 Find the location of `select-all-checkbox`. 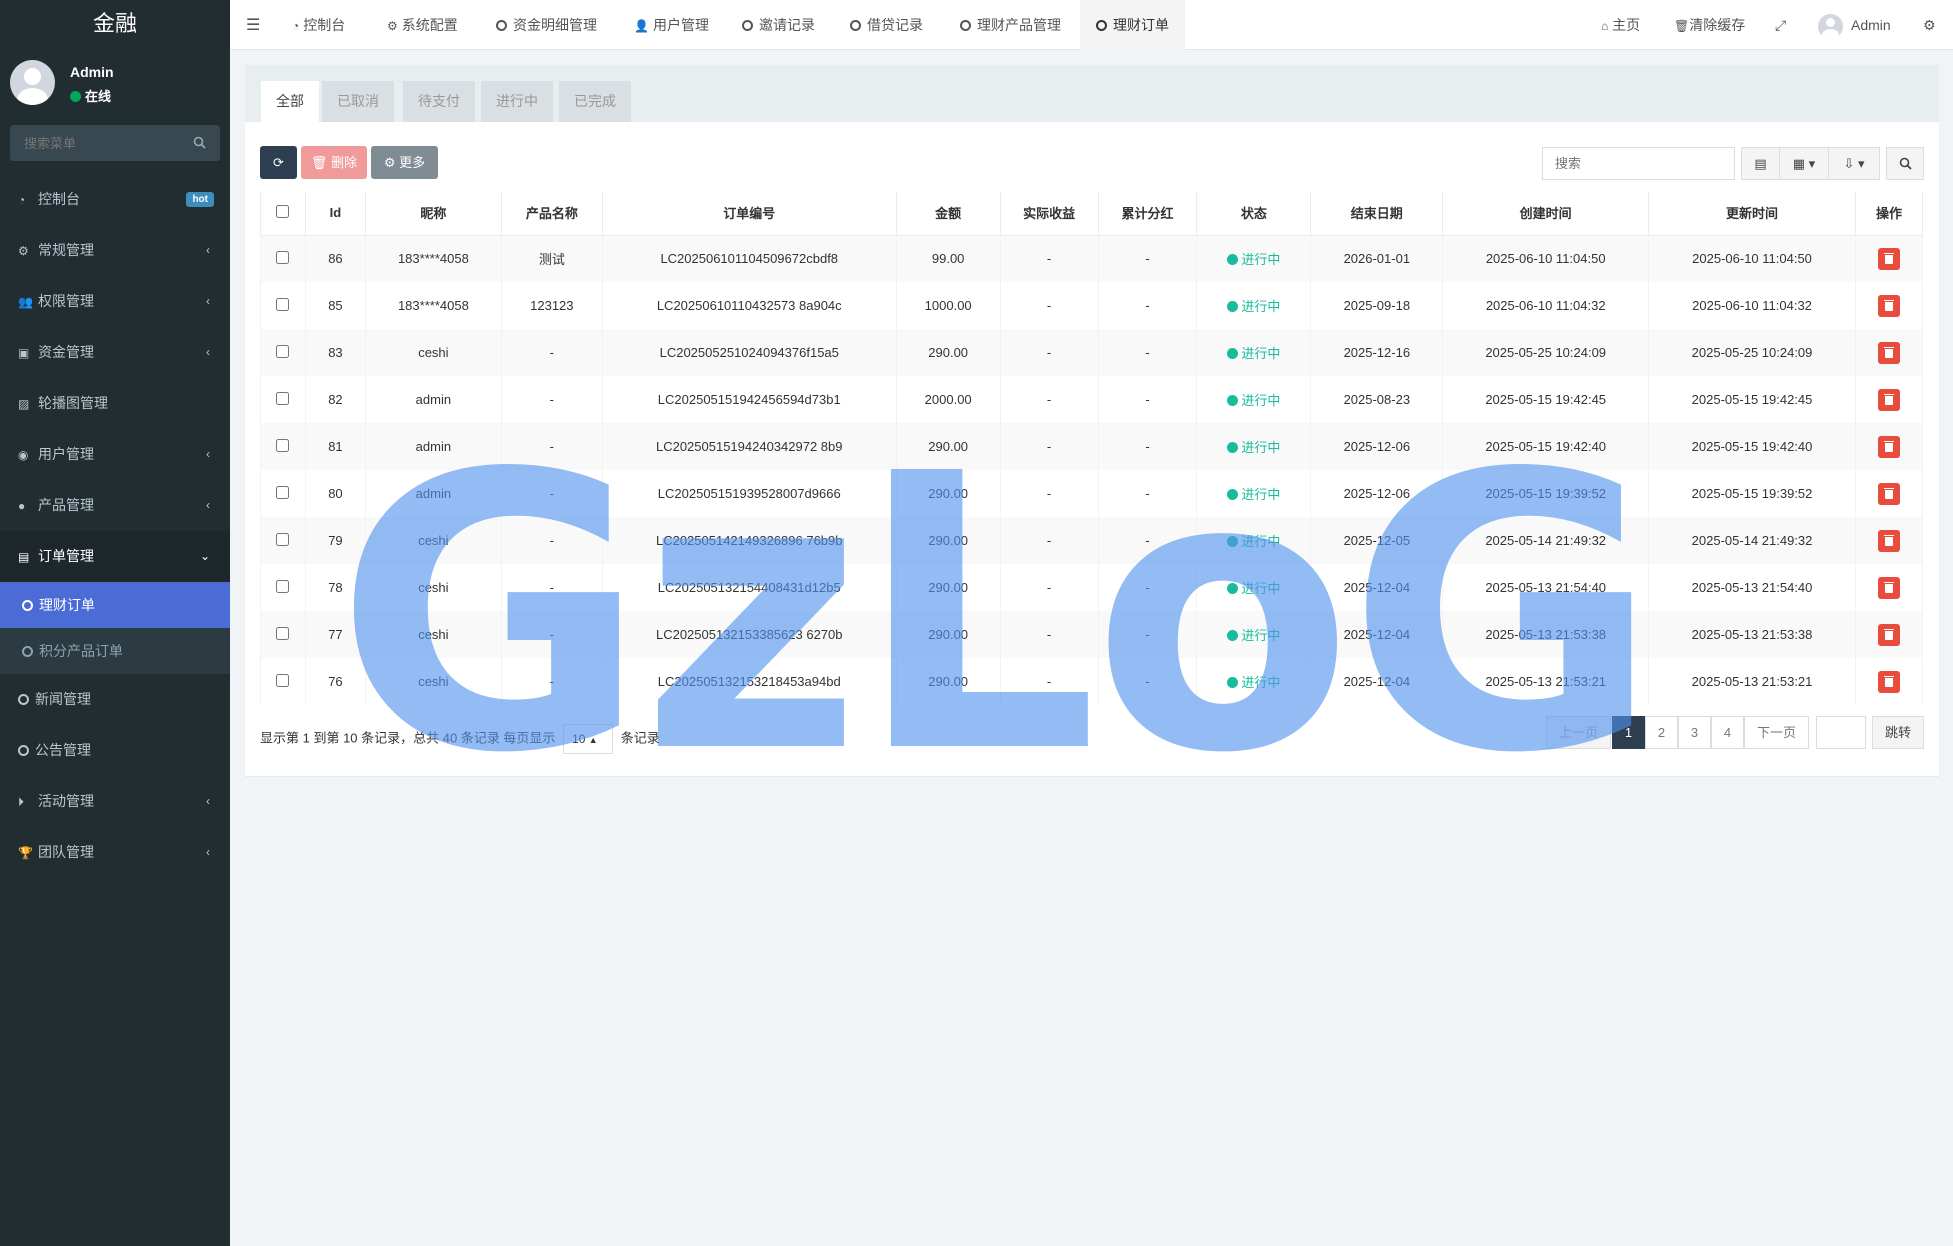

select-all-checkbox is located at coordinates (283, 211).